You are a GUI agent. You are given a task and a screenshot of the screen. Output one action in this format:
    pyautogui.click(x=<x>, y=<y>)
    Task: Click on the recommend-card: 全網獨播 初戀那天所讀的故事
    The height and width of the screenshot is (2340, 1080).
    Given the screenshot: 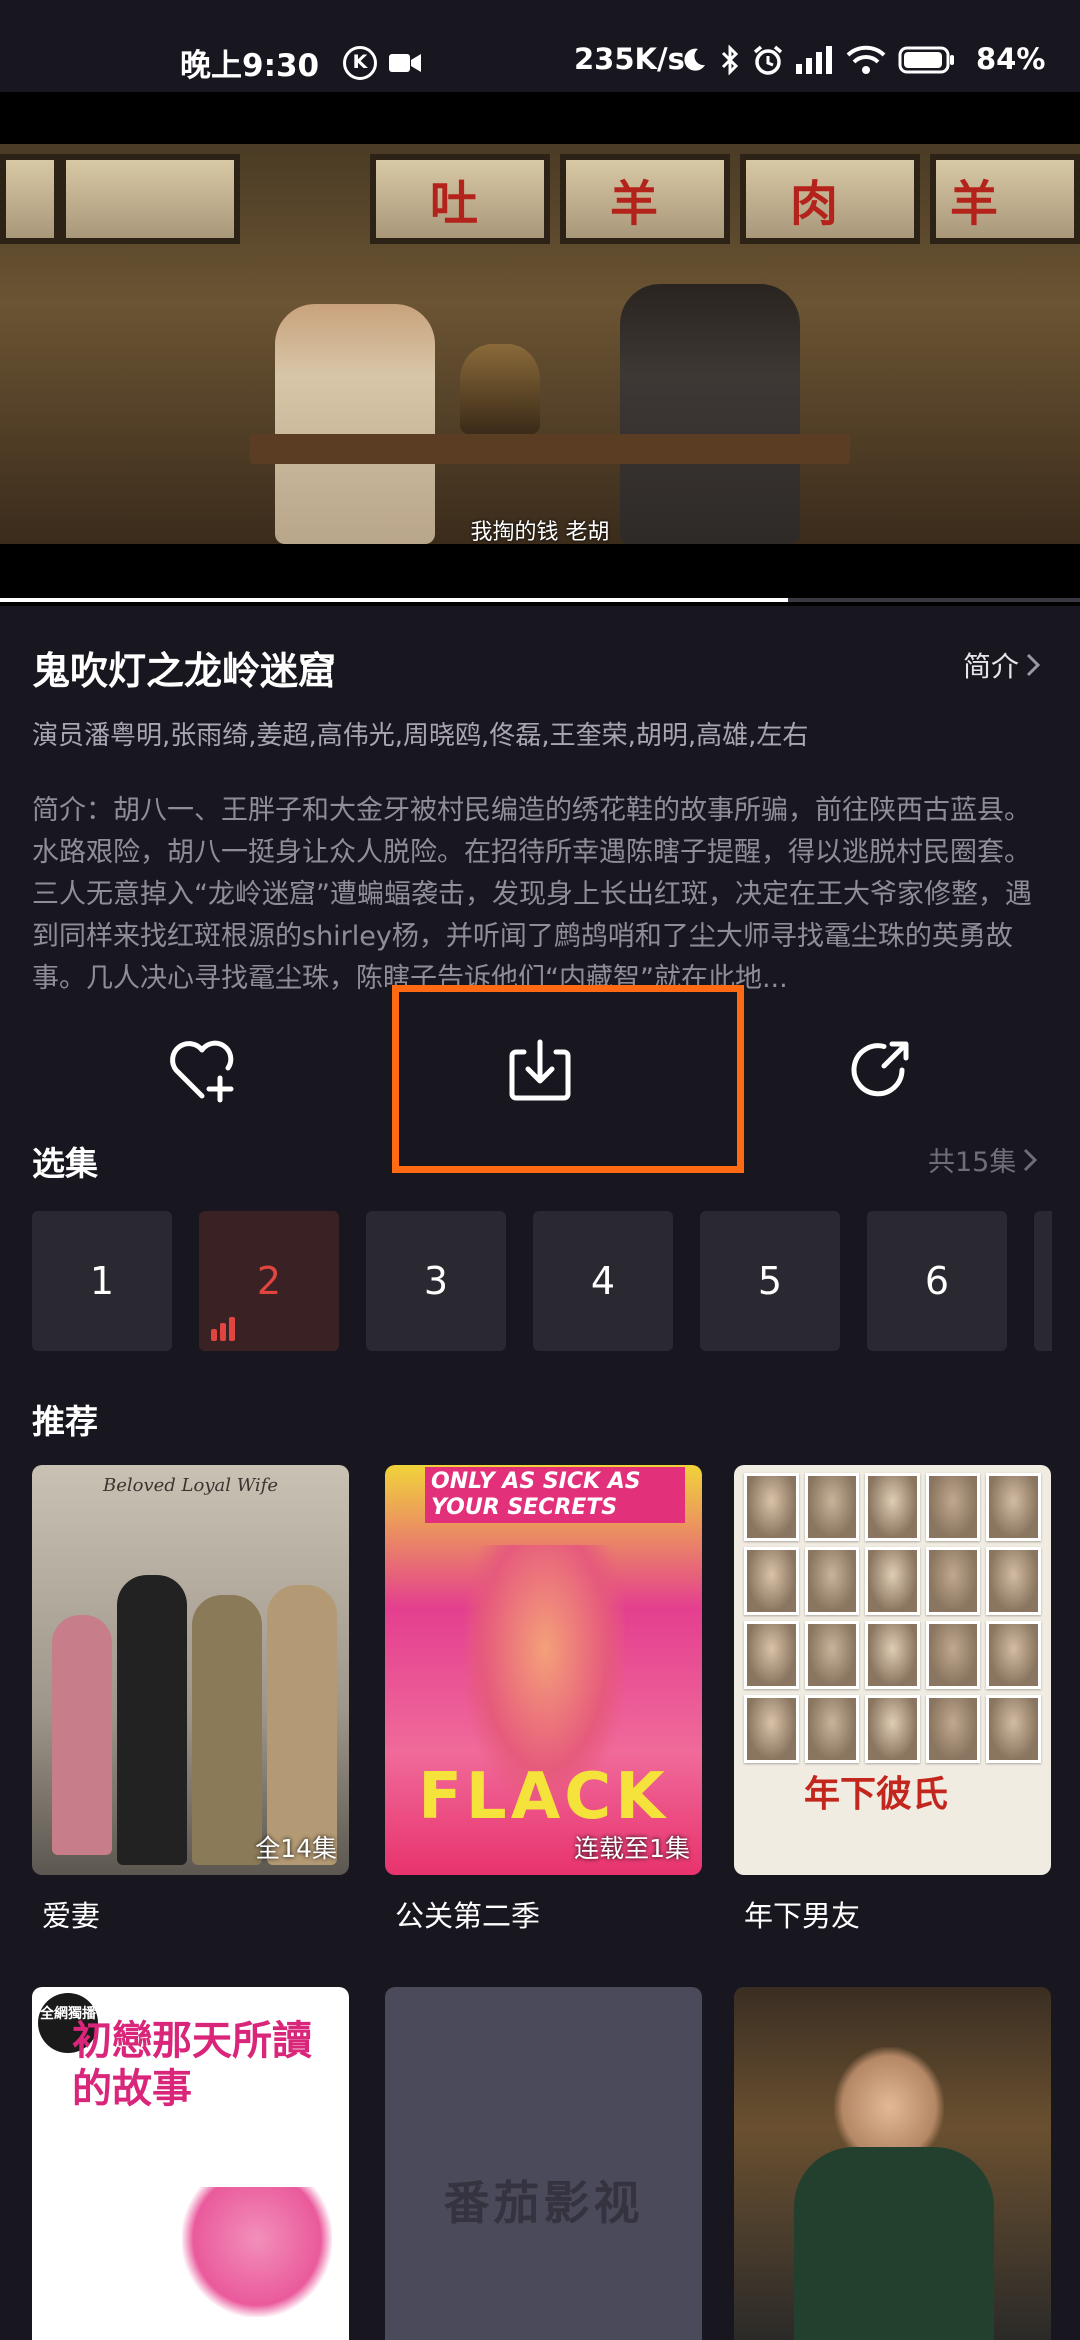 What is the action you would take?
    pyautogui.click(x=190, y=2163)
    